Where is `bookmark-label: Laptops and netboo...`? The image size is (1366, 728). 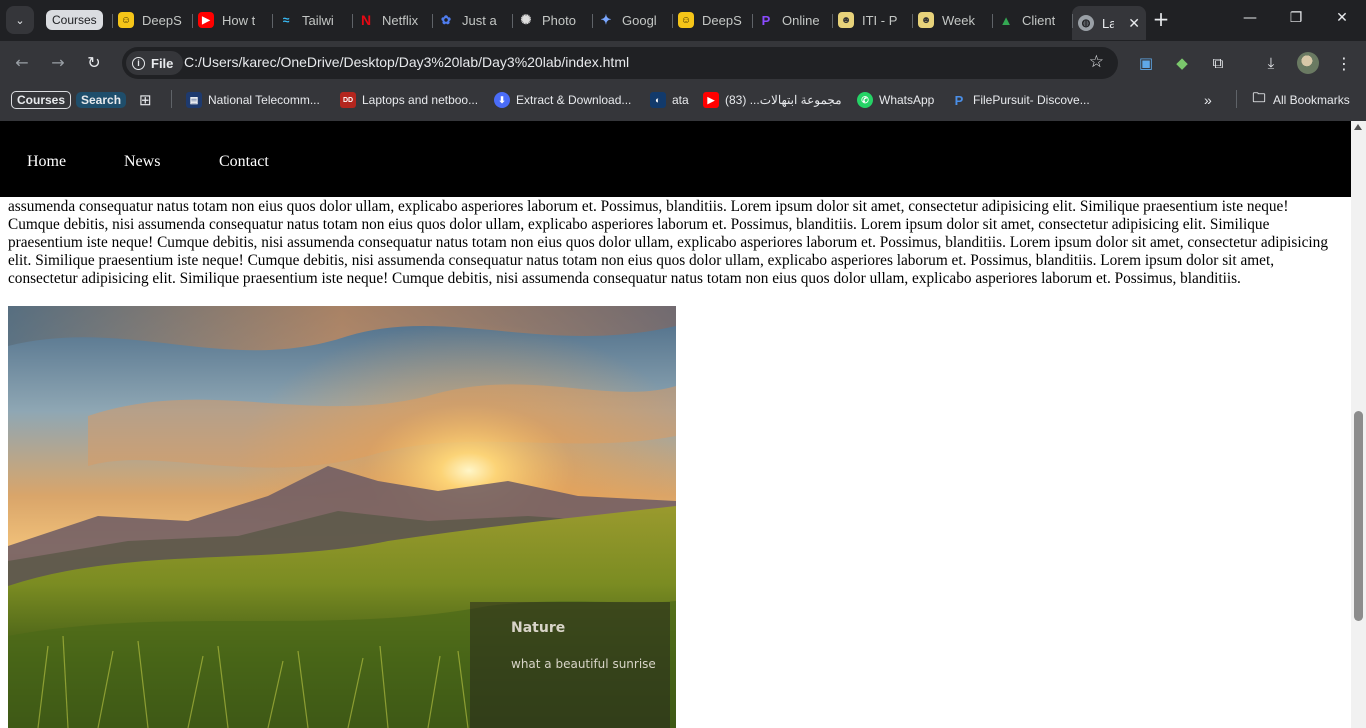 bookmark-label: Laptops and netboo... is located at coordinates (420, 100).